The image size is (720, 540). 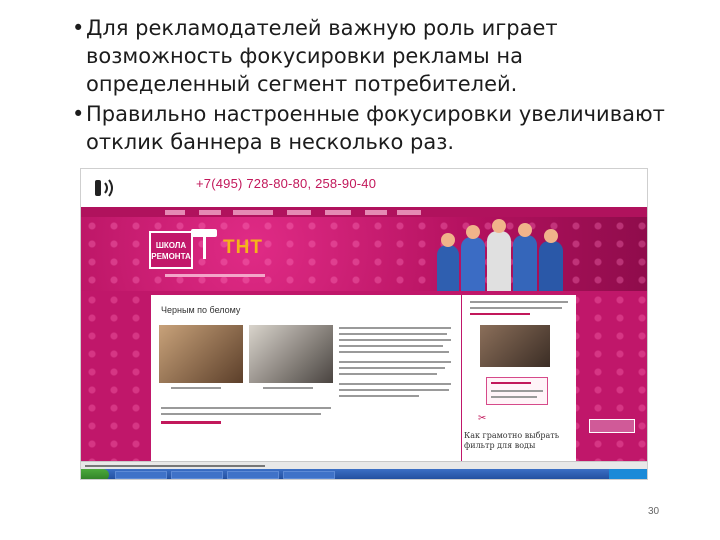 What do you see at coordinates (654, 511) in the screenshot?
I see `slide-page-number: 30` at bounding box center [654, 511].